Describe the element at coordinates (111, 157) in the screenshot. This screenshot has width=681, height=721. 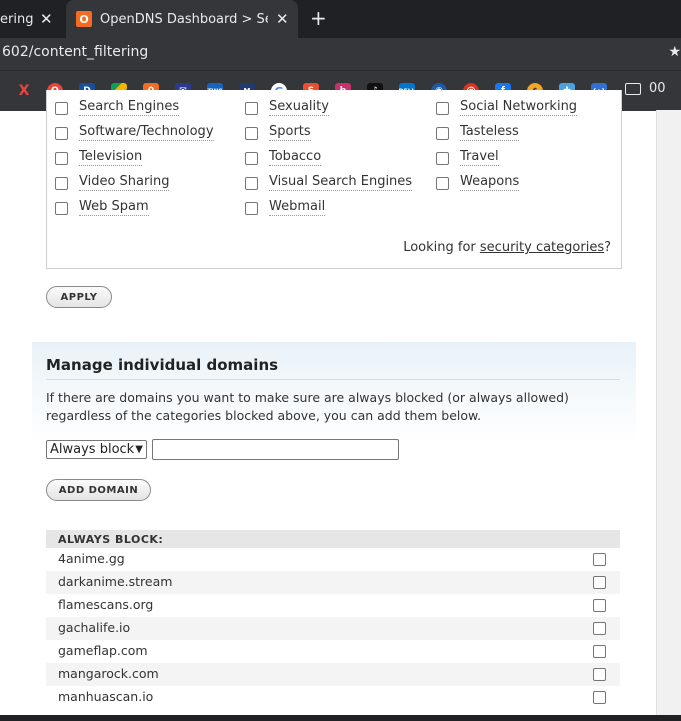
I see `category-label: Television` at that location.